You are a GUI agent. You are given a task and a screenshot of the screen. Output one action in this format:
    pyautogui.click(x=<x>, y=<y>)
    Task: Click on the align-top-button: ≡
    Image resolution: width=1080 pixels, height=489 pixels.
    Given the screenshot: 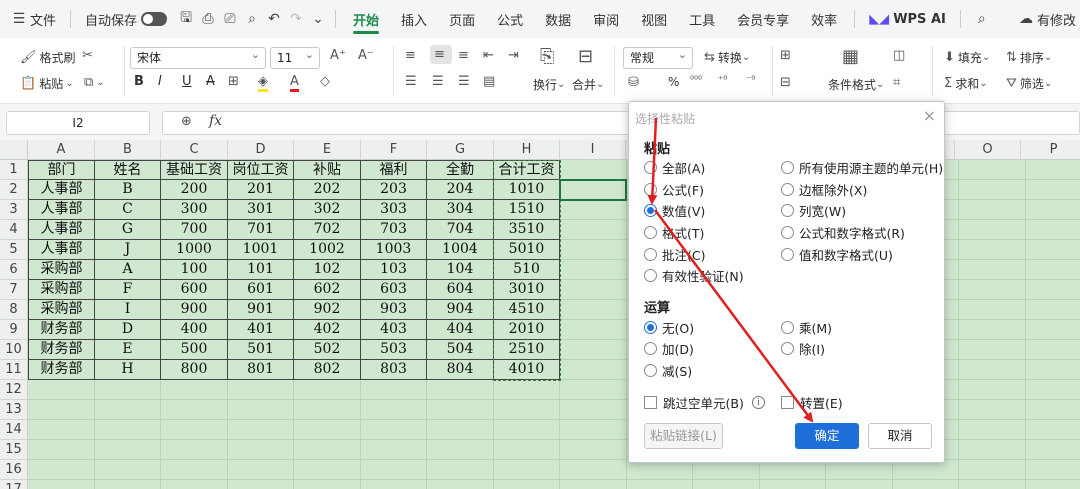 What is the action you would take?
    pyautogui.click(x=412, y=55)
    